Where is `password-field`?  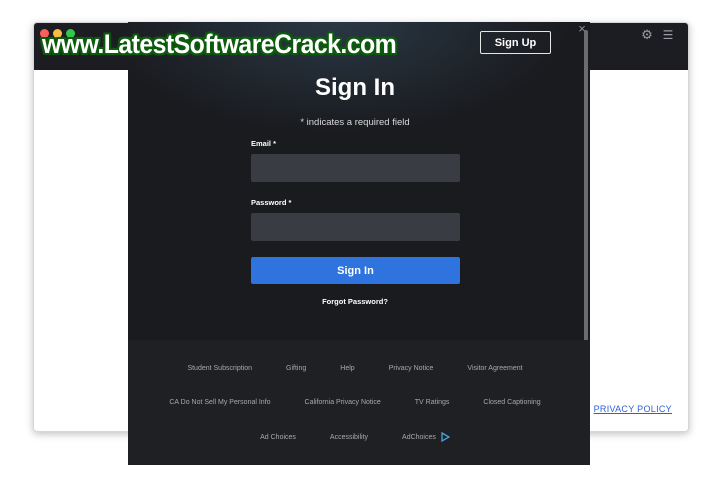
password-field is located at coordinates (355, 227).